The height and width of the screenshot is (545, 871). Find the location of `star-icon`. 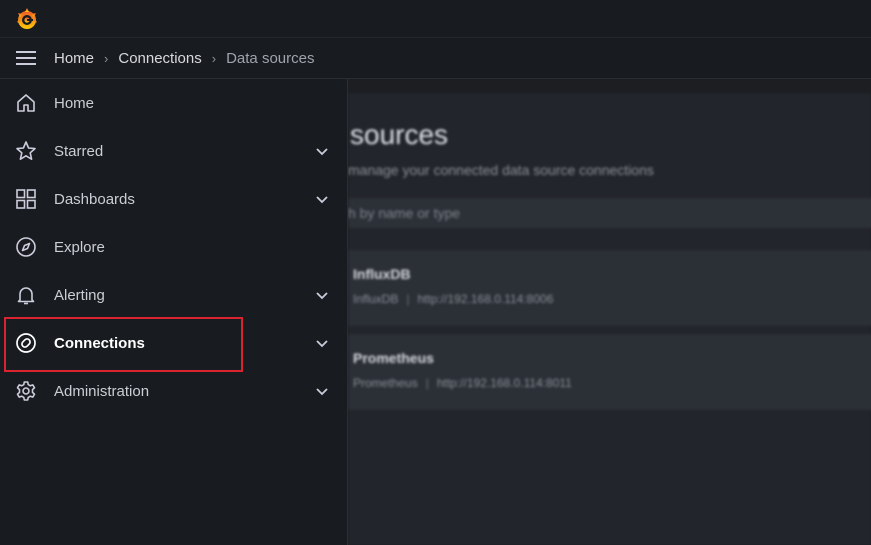

star-icon is located at coordinates (26, 151).